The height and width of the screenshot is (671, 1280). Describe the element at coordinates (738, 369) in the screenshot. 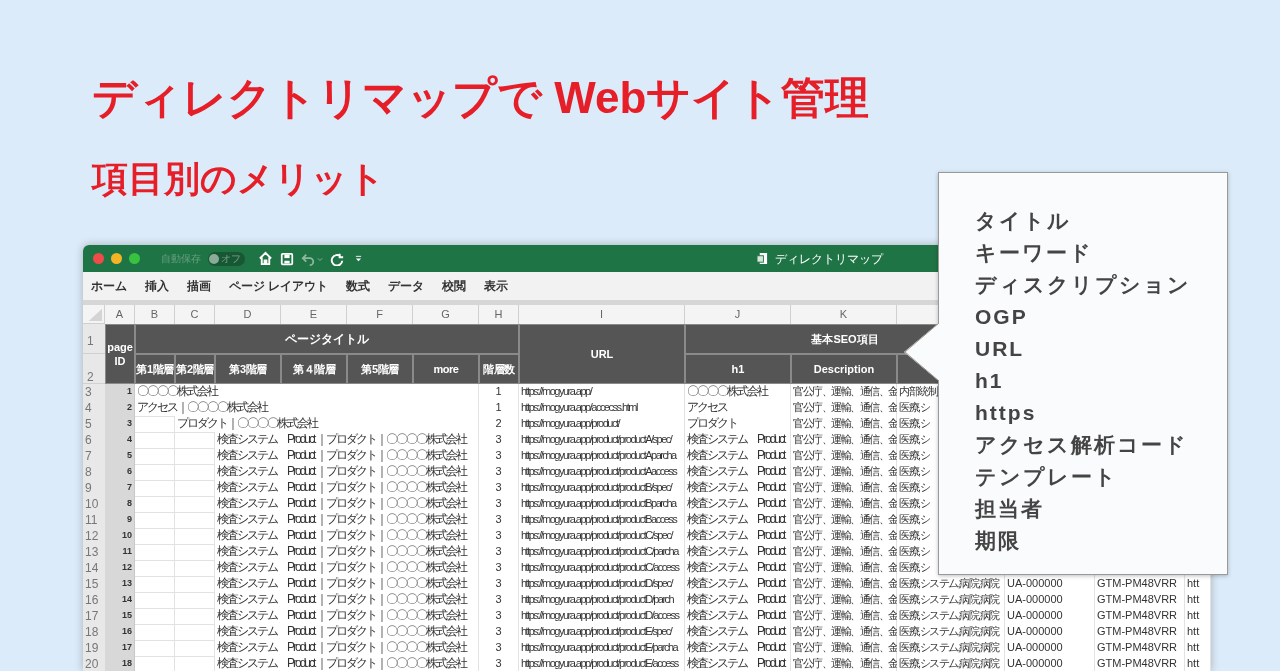

I see `header-cell: h1` at that location.